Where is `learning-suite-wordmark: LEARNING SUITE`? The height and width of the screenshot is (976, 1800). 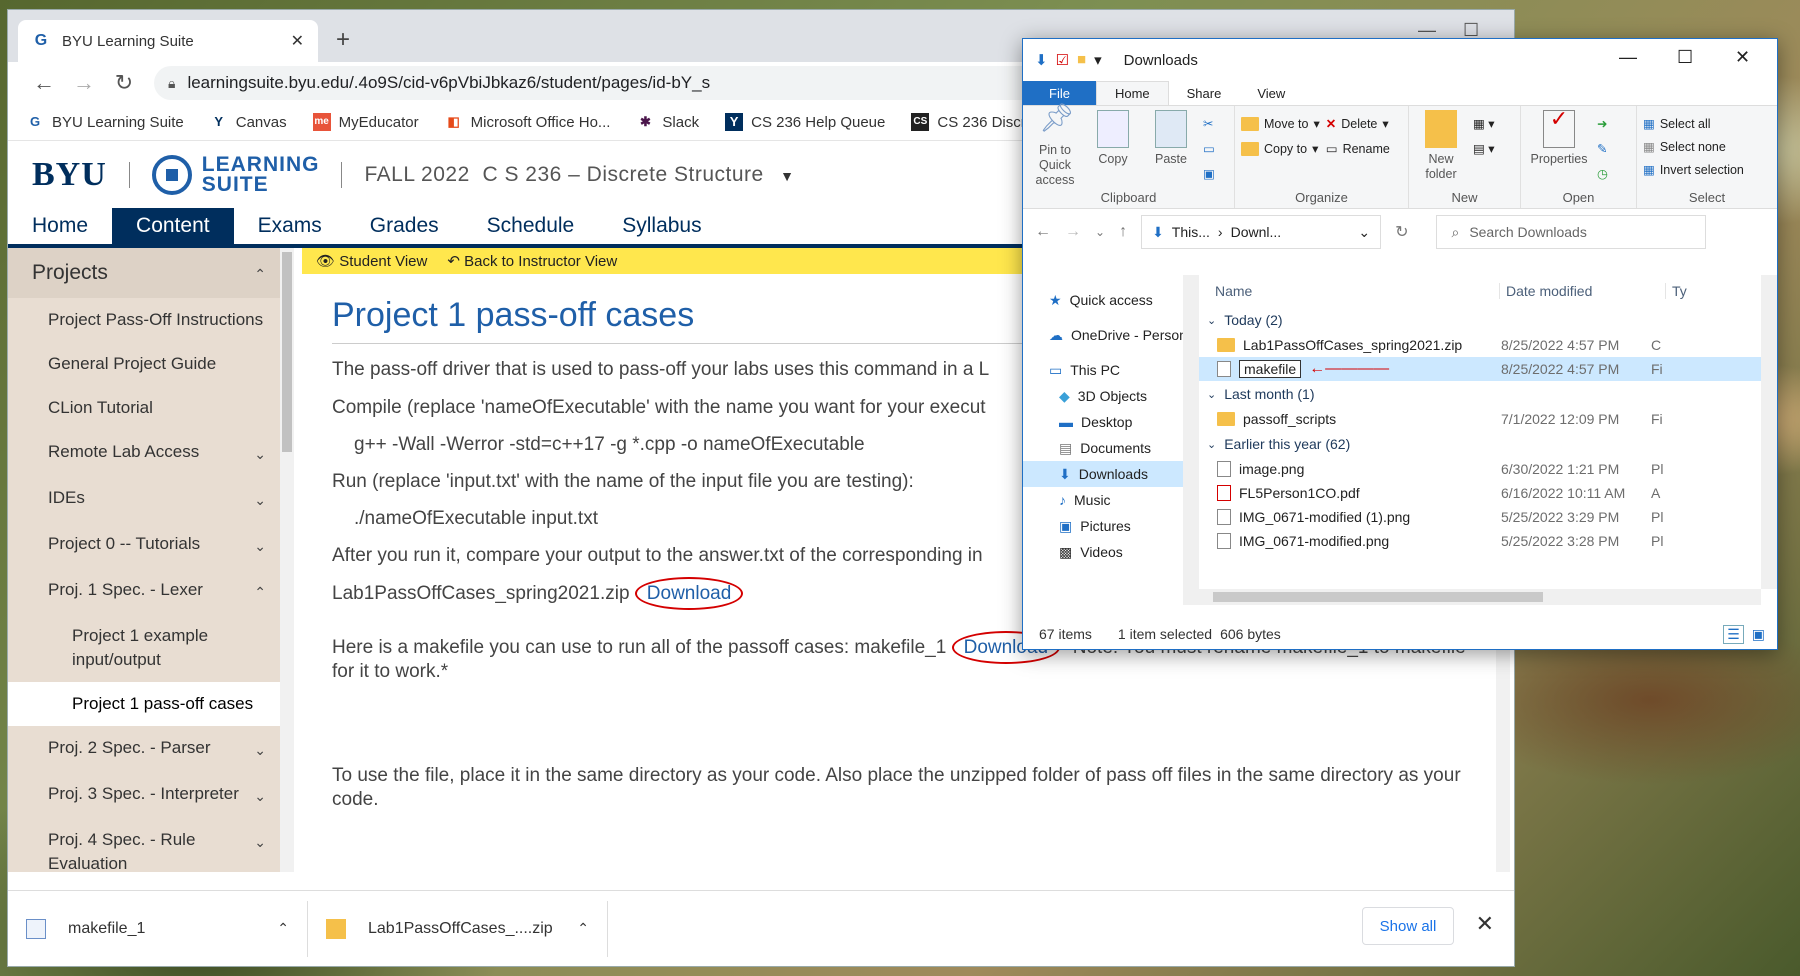 learning-suite-wordmark: LEARNING SUITE is located at coordinates (261, 174).